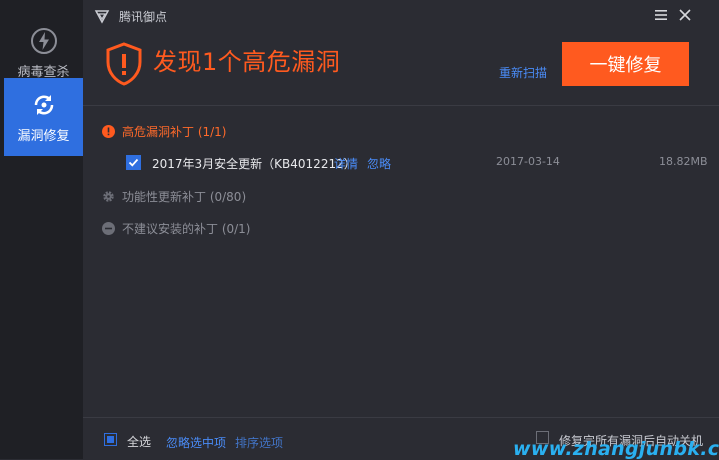 The image size is (719, 460). What do you see at coordinates (196, 442) in the screenshot?
I see `ignore-selected-link: 忽略选中项` at bounding box center [196, 442].